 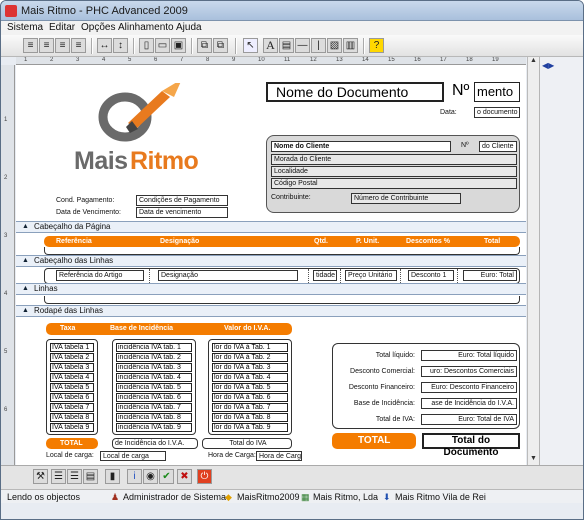 I want to click on vat-value-field: lor do IVA à Tab. 7, so click(x=250, y=407).